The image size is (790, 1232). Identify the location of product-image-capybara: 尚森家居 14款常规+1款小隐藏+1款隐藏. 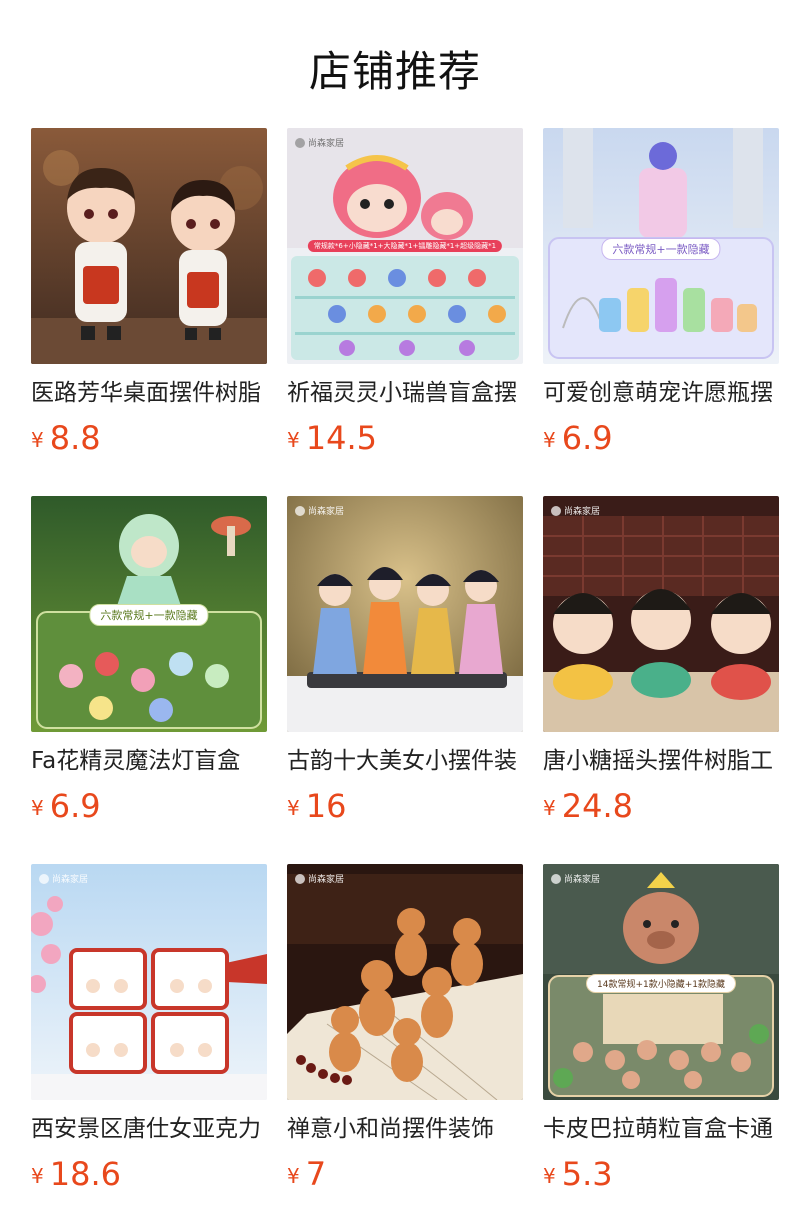
(661, 982).